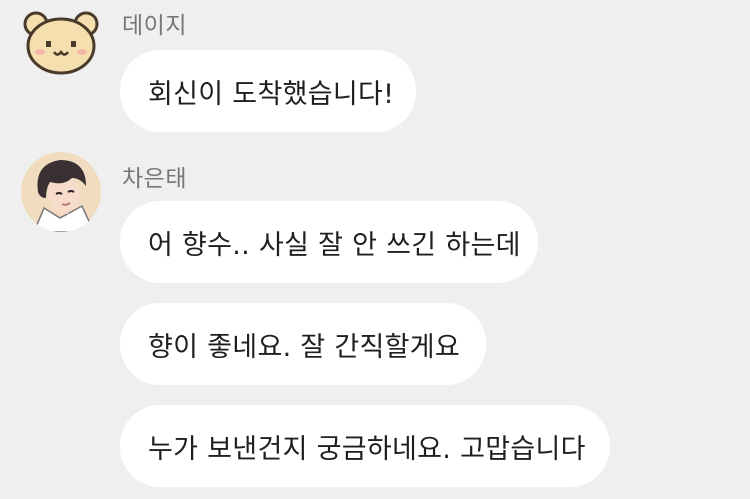  What do you see at coordinates (304, 347) in the screenshot?
I see `message-text: 향이 좋네요. 잘 간직할게요` at bounding box center [304, 347].